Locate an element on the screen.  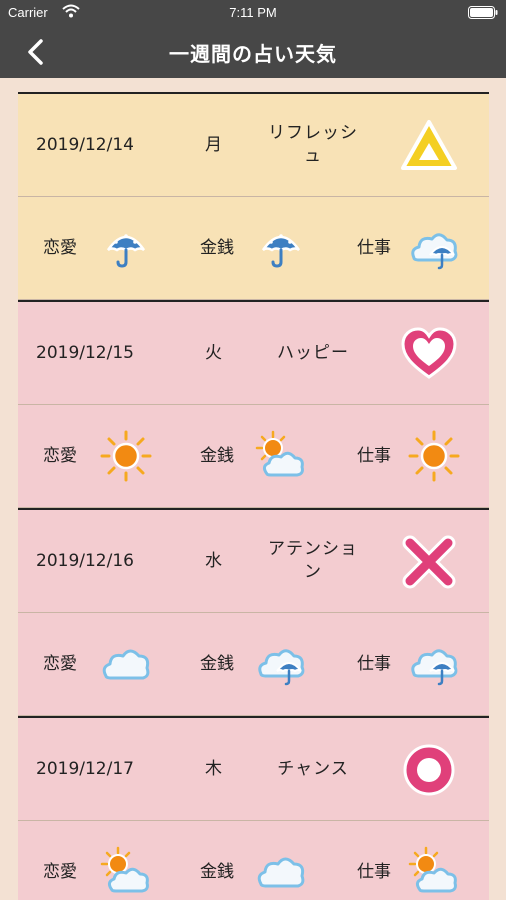
day-weekday: 水 is located at coordinates (213, 561).